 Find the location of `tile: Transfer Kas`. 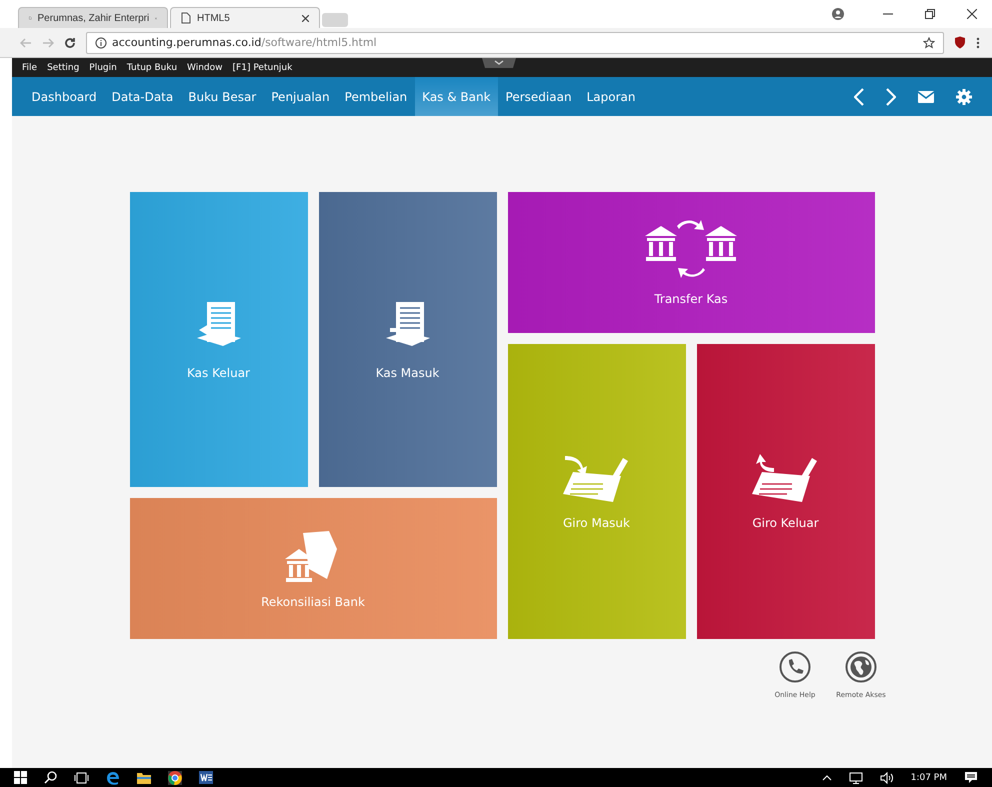

tile: Transfer Kas is located at coordinates (691, 262).